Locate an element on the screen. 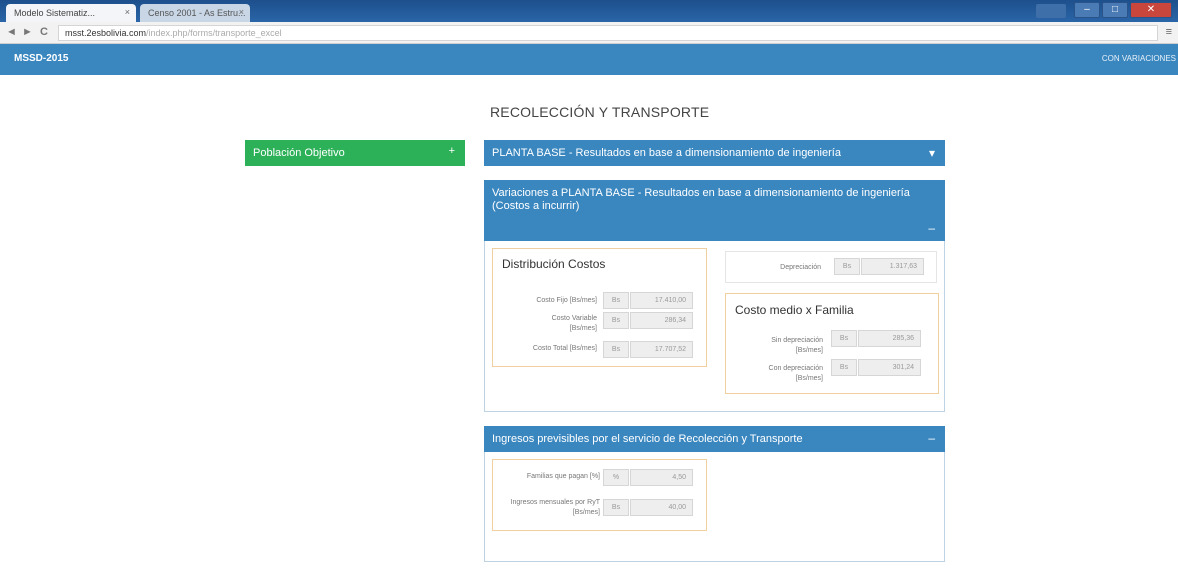  maximize-icon: □ is located at coordinates (1115, 10).